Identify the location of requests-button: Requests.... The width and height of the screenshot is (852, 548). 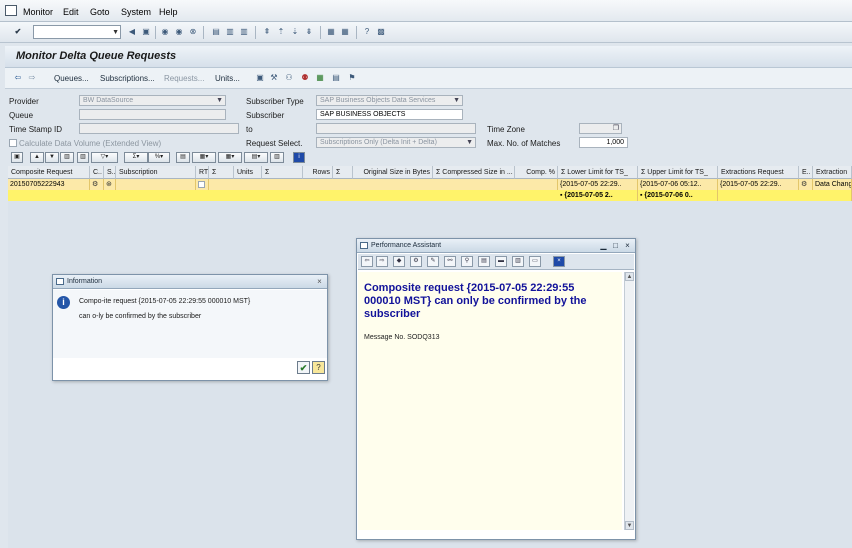
(184, 78).